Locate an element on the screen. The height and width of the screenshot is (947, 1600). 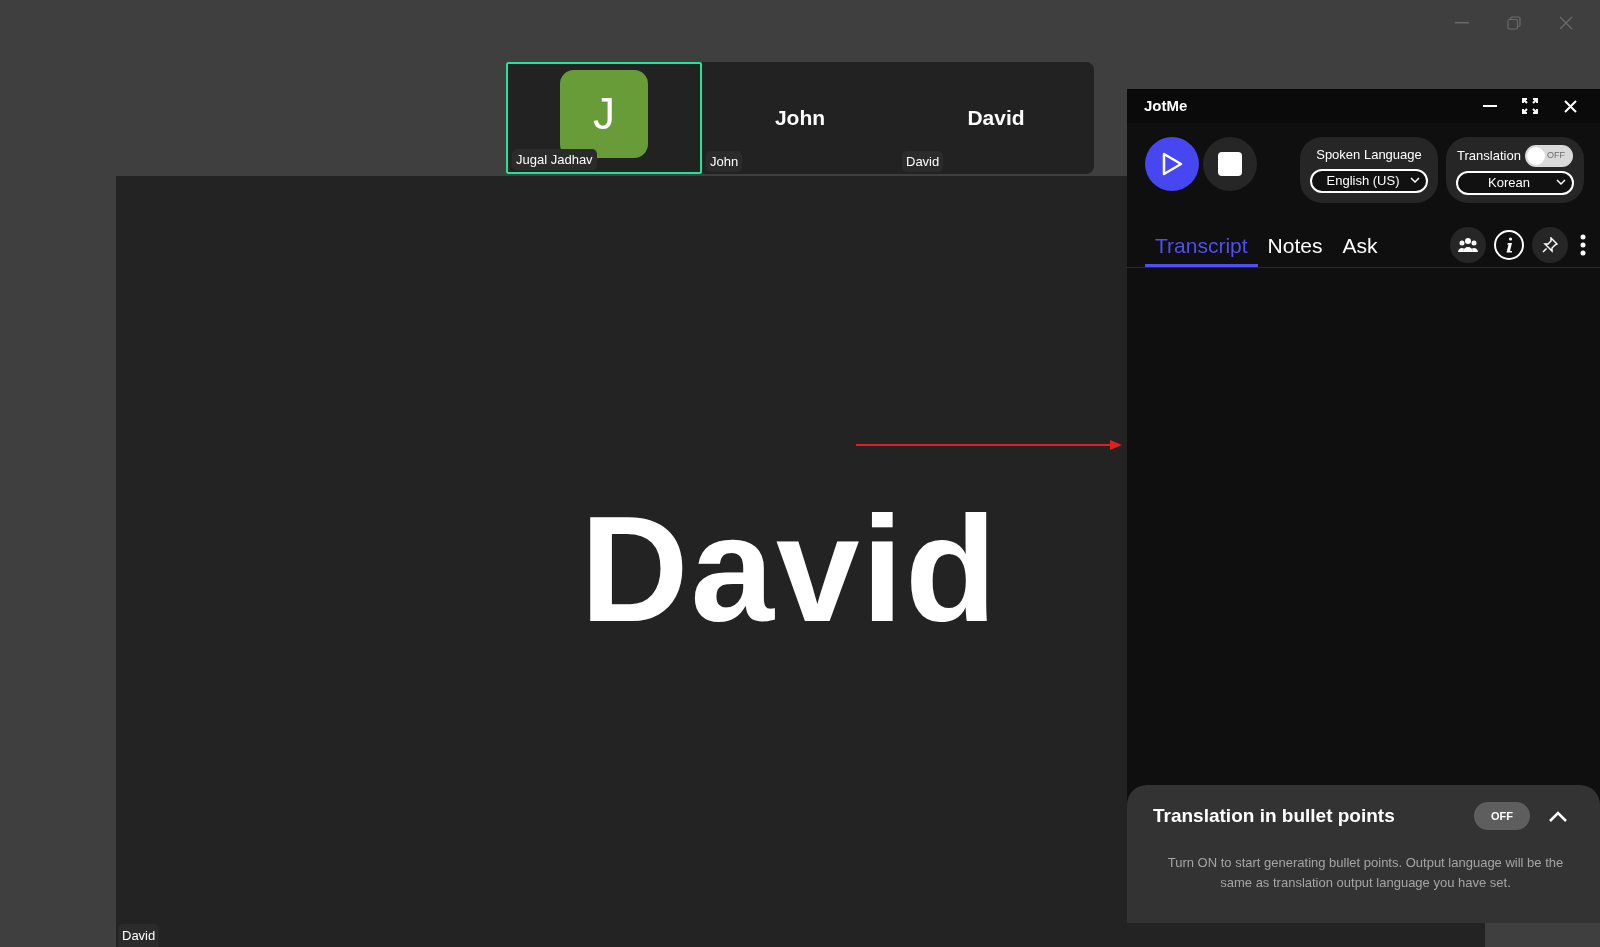
play-button is located at coordinates (1172, 164).